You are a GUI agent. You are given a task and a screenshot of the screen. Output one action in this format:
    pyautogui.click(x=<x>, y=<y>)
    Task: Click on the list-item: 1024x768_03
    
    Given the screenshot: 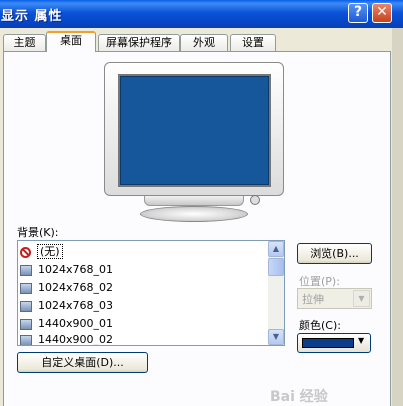 What is the action you would take?
    pyautogui.click(x=144, y=305)
    